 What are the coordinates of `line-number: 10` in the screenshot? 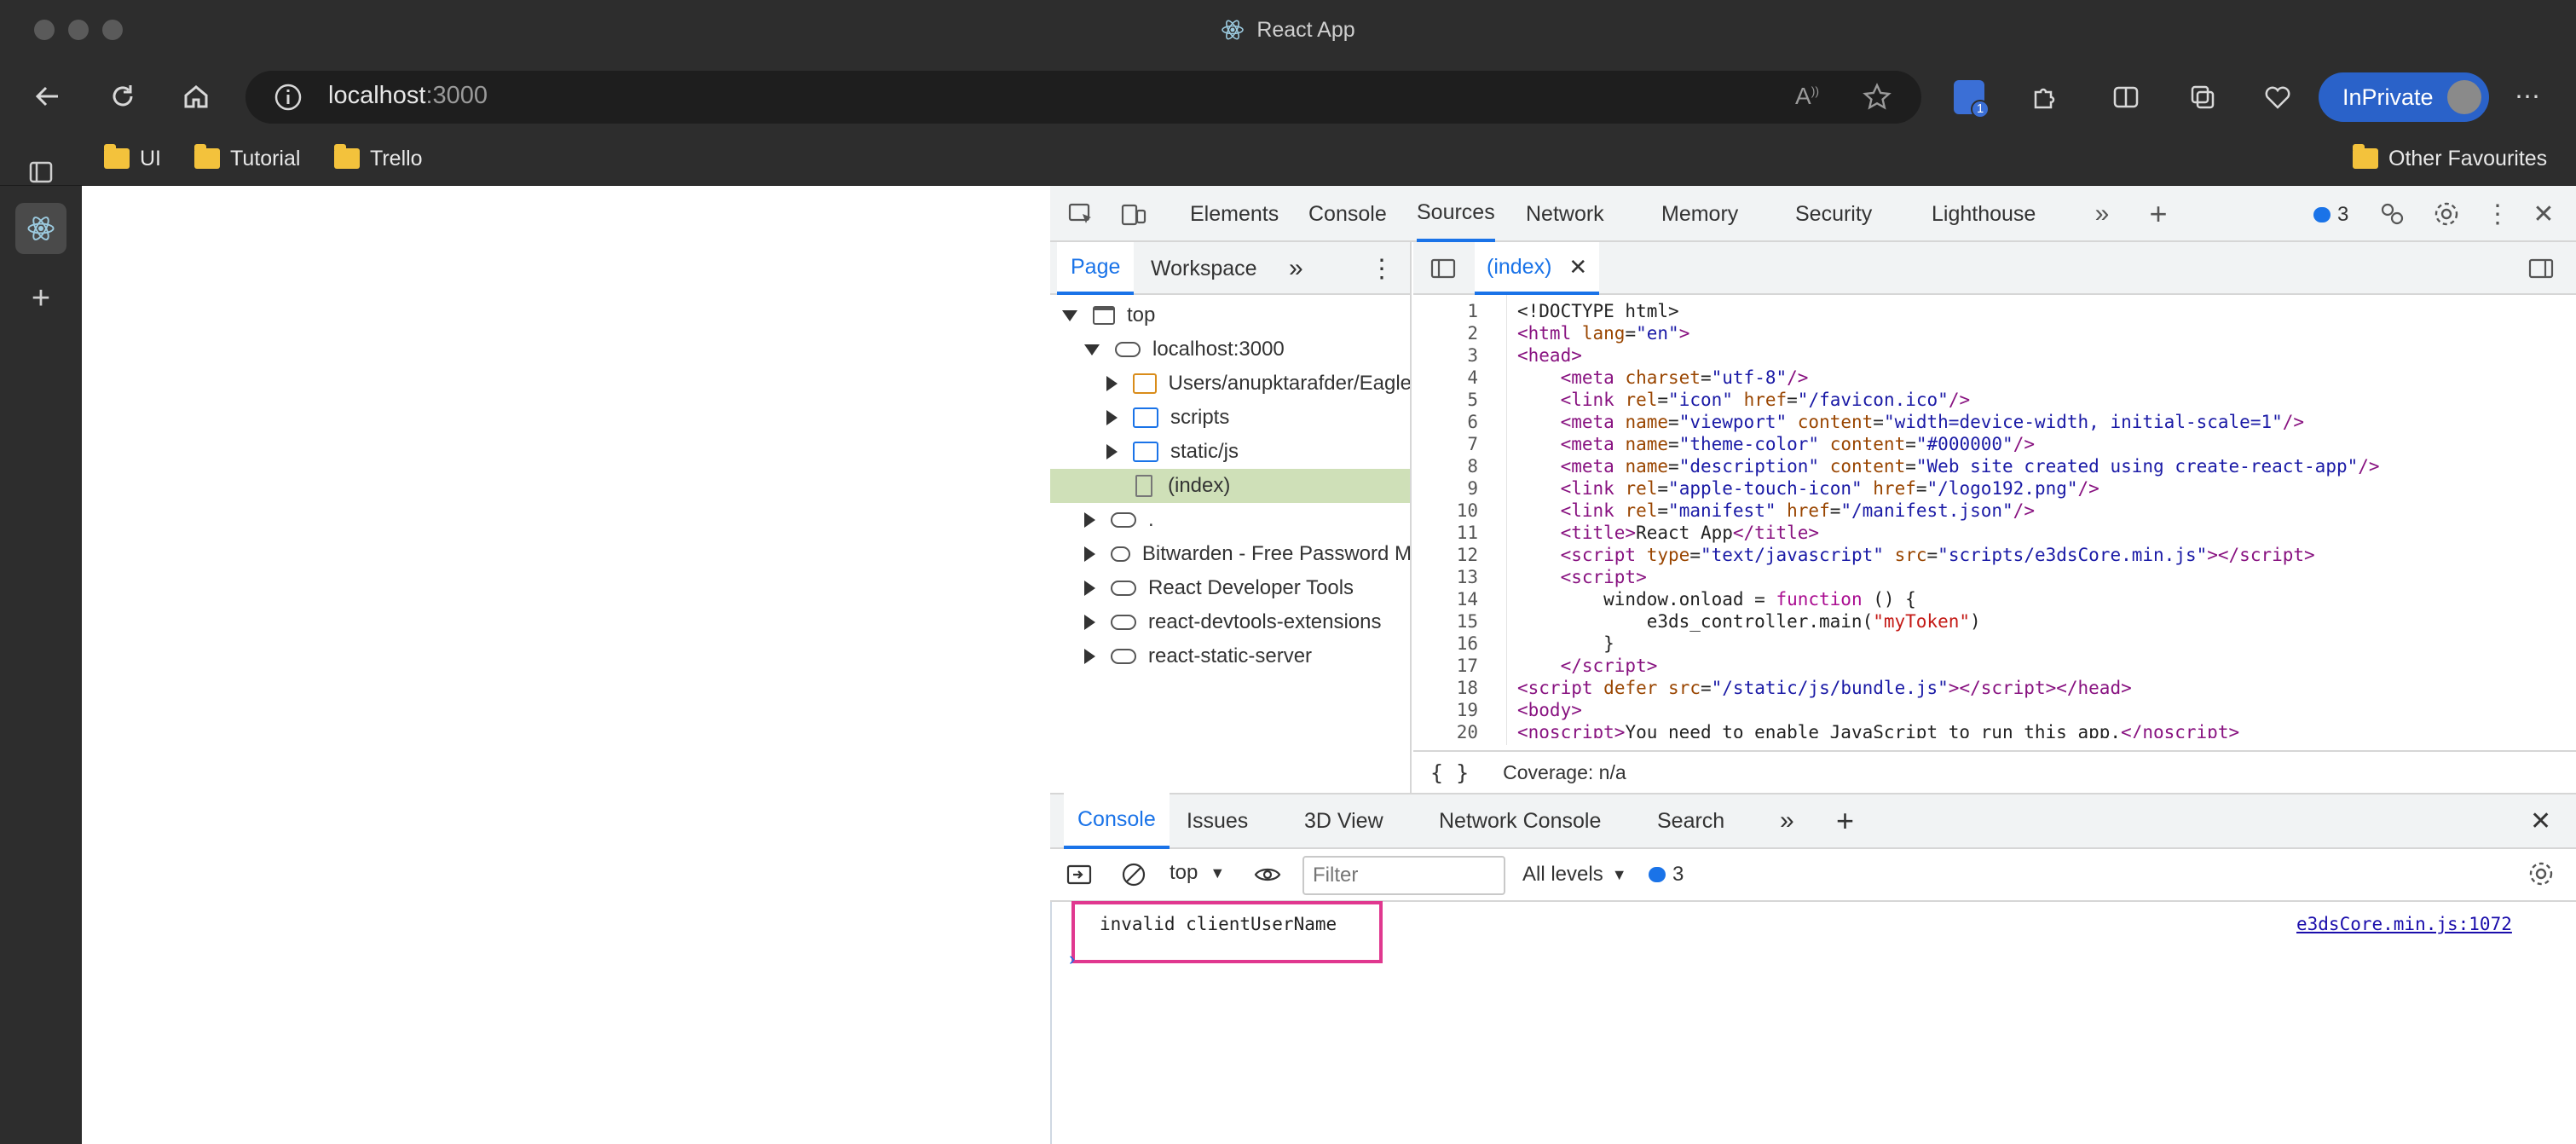 It's located at (1445, 511).